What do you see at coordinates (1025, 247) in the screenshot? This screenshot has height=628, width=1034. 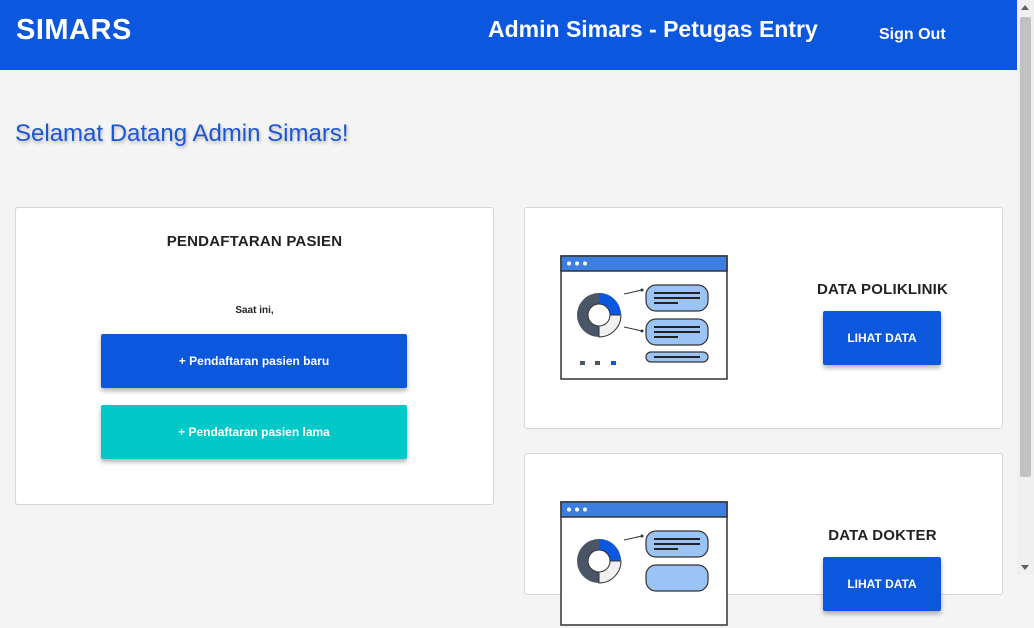 I see `scrollbar-thumb` at bounding box center [1025, 247].